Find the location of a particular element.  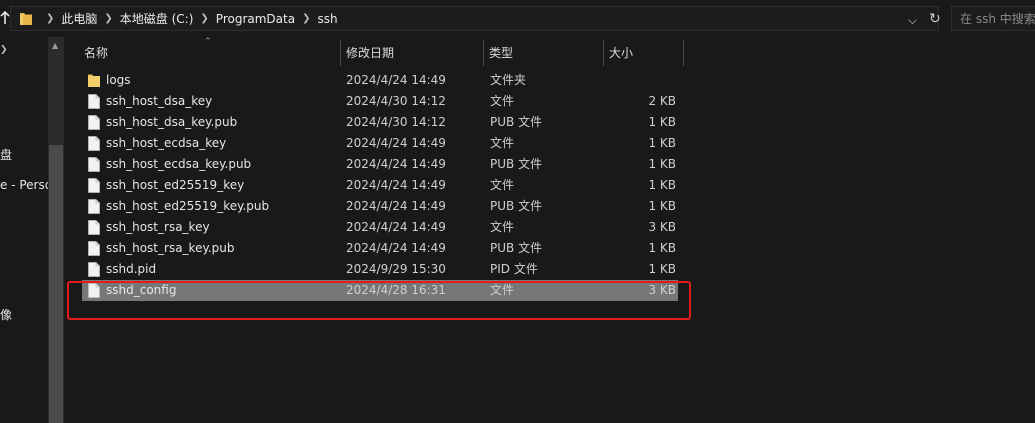

file-size: 2 KB is located at coordinates (662, 101).